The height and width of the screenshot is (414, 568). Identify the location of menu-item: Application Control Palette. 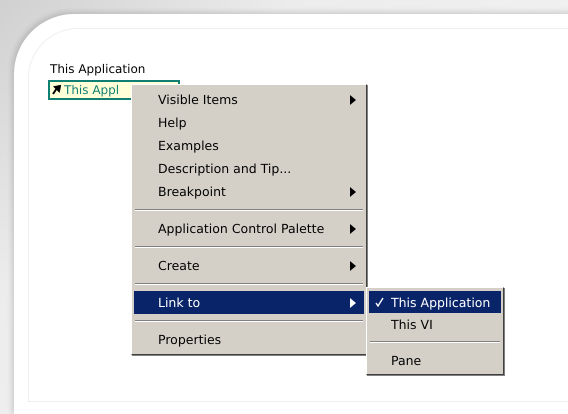
(249, 228).